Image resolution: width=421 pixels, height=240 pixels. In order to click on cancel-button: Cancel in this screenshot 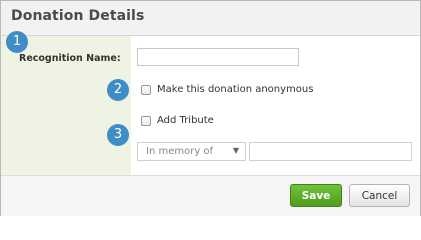, I will do `click(379, 195)`.